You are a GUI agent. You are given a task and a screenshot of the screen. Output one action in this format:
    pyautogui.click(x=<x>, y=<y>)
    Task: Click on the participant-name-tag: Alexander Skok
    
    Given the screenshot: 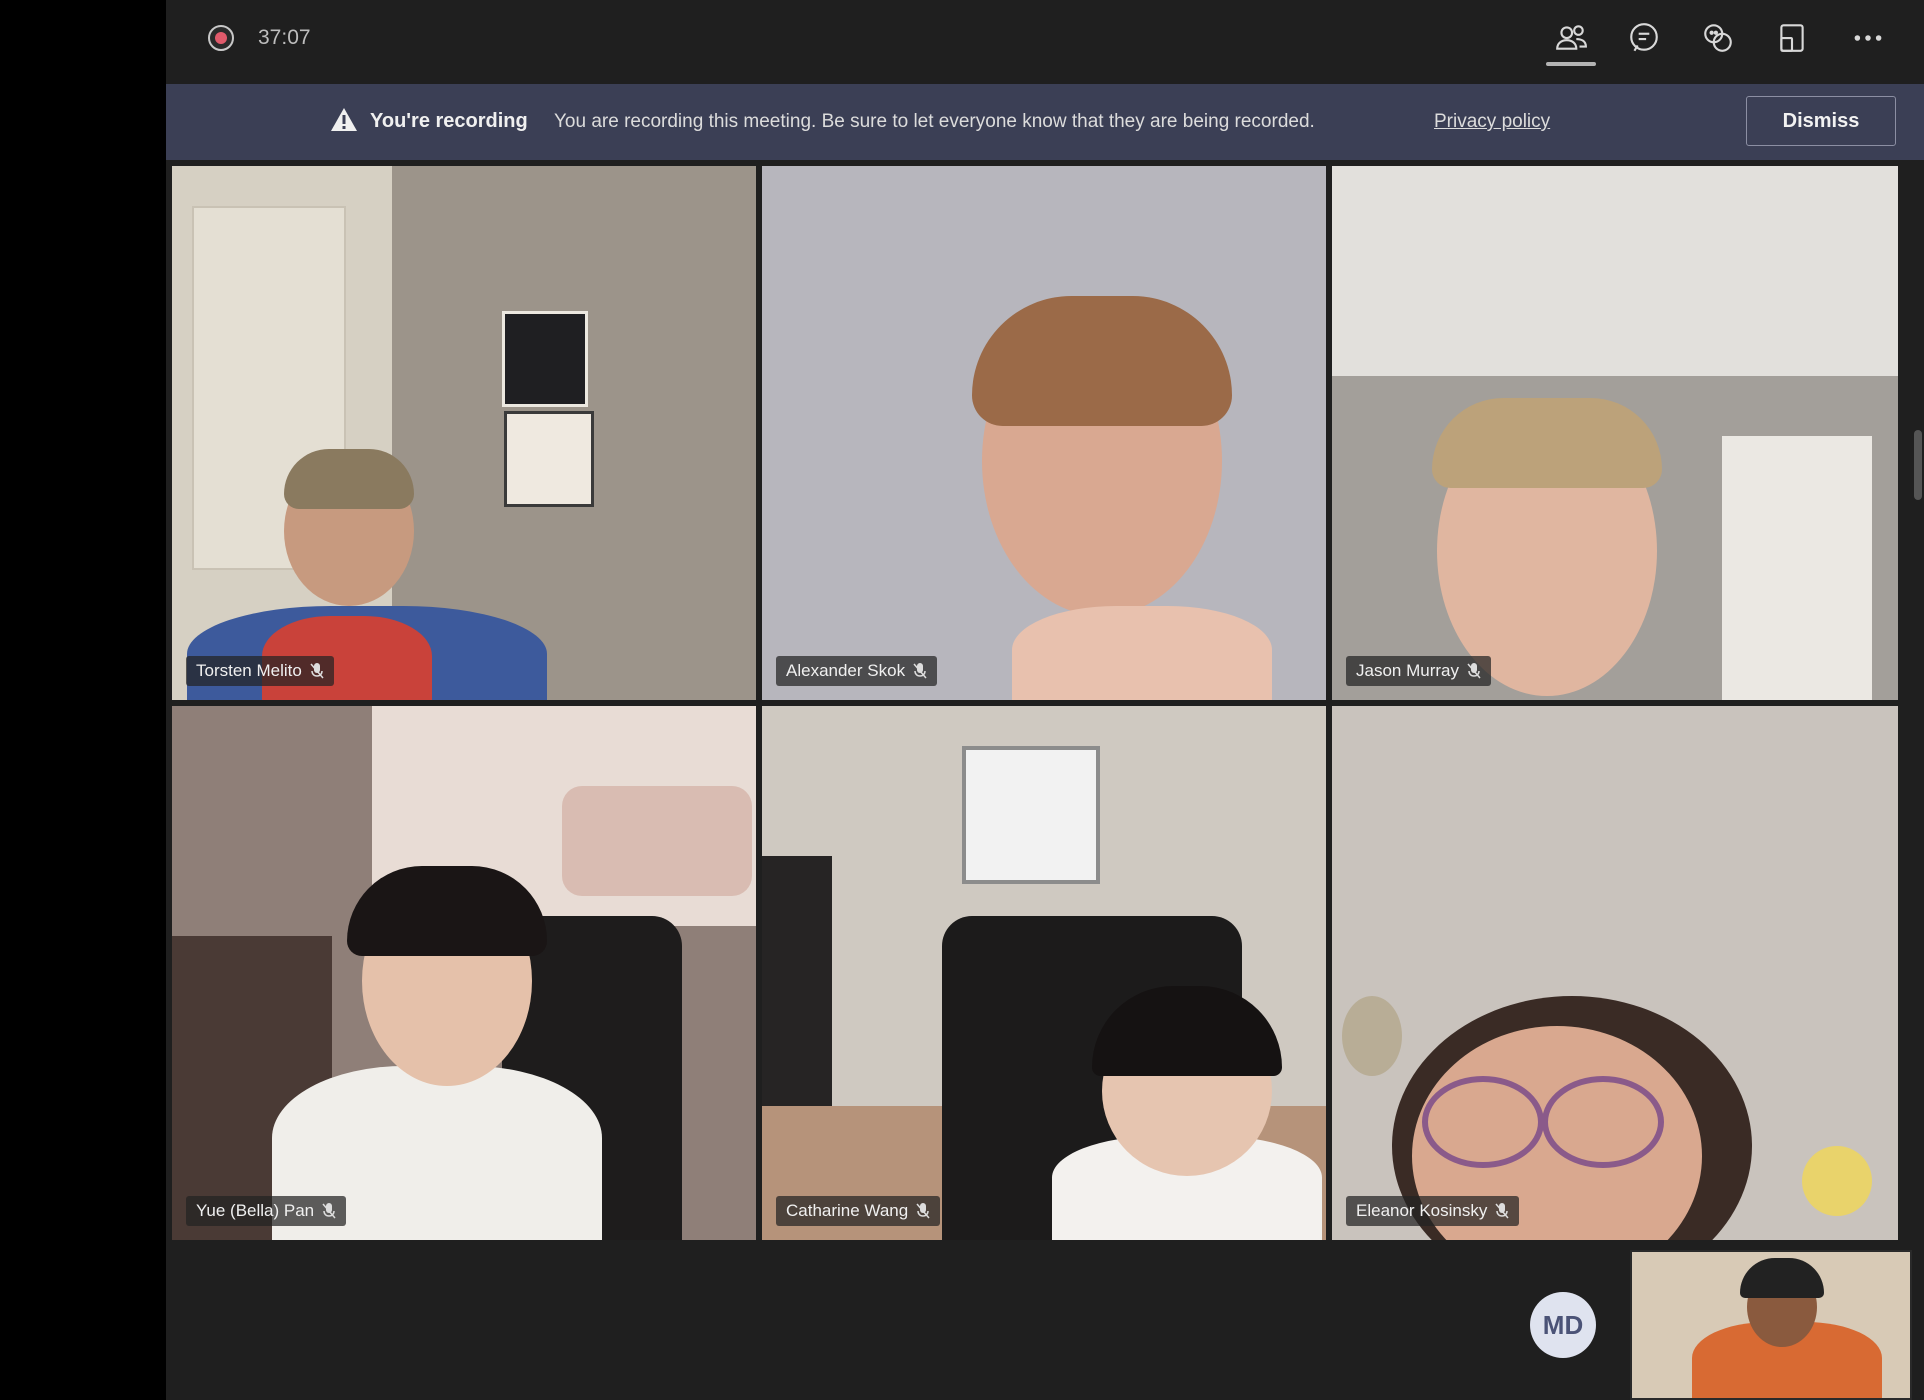 What is the action you would take?
    pyautogui.click(x=857, y=671)
    